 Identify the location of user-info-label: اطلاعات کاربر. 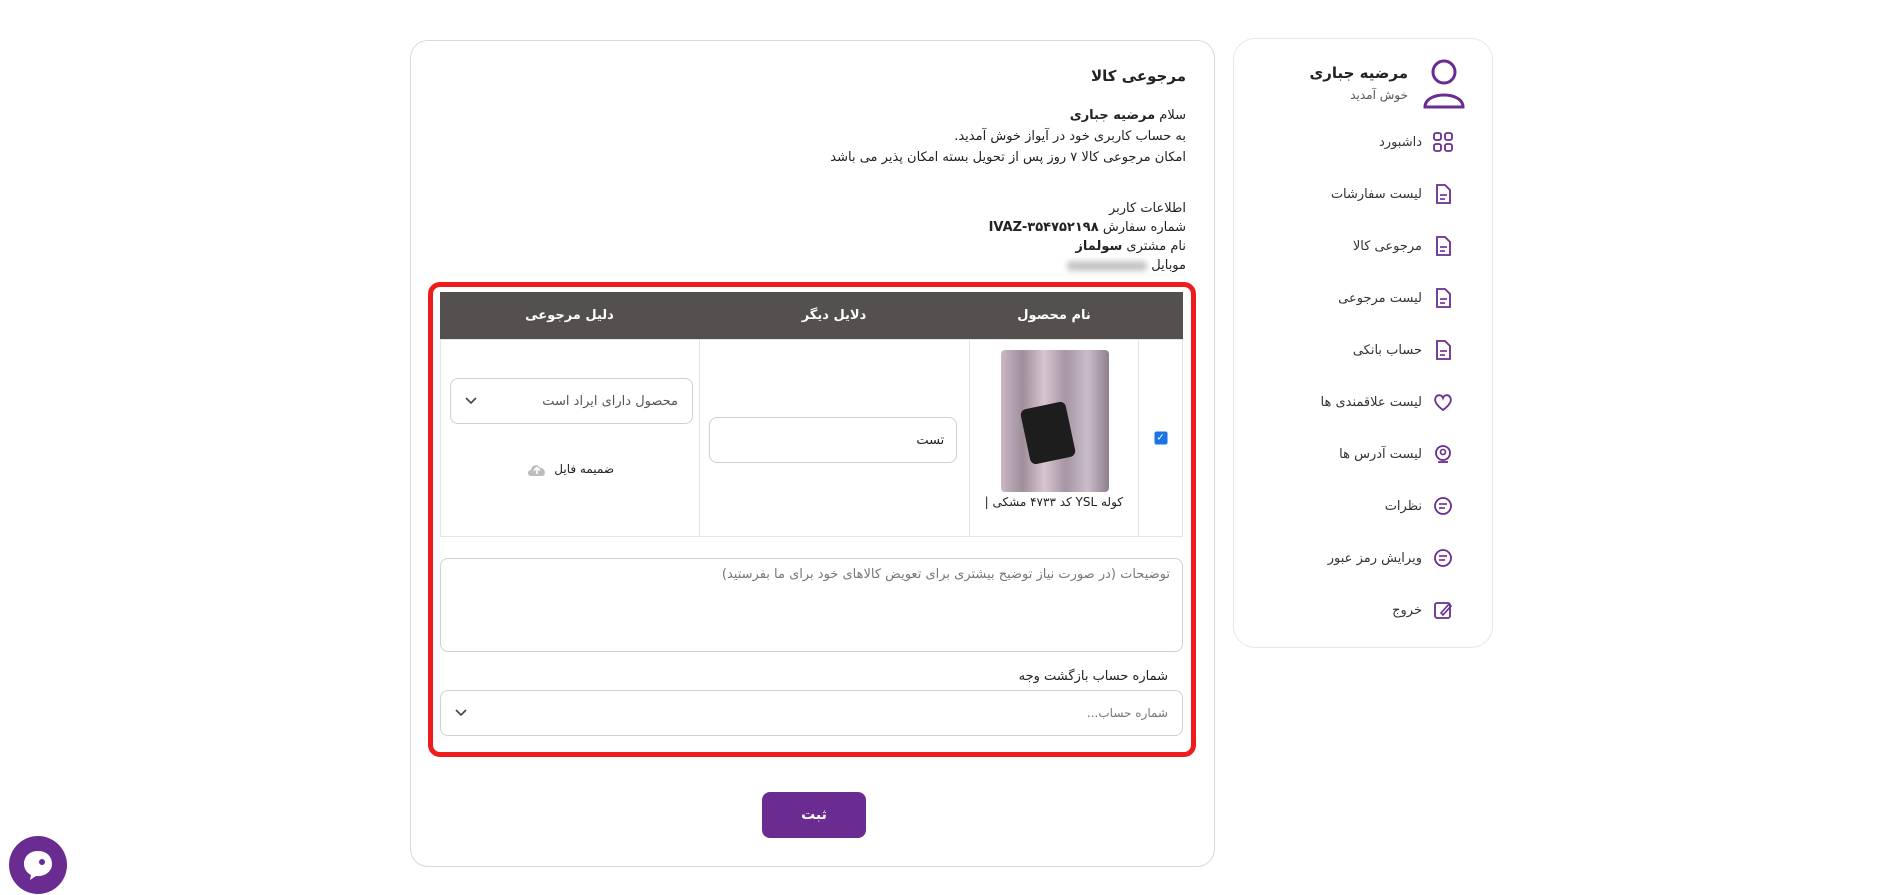
(1147, 208).